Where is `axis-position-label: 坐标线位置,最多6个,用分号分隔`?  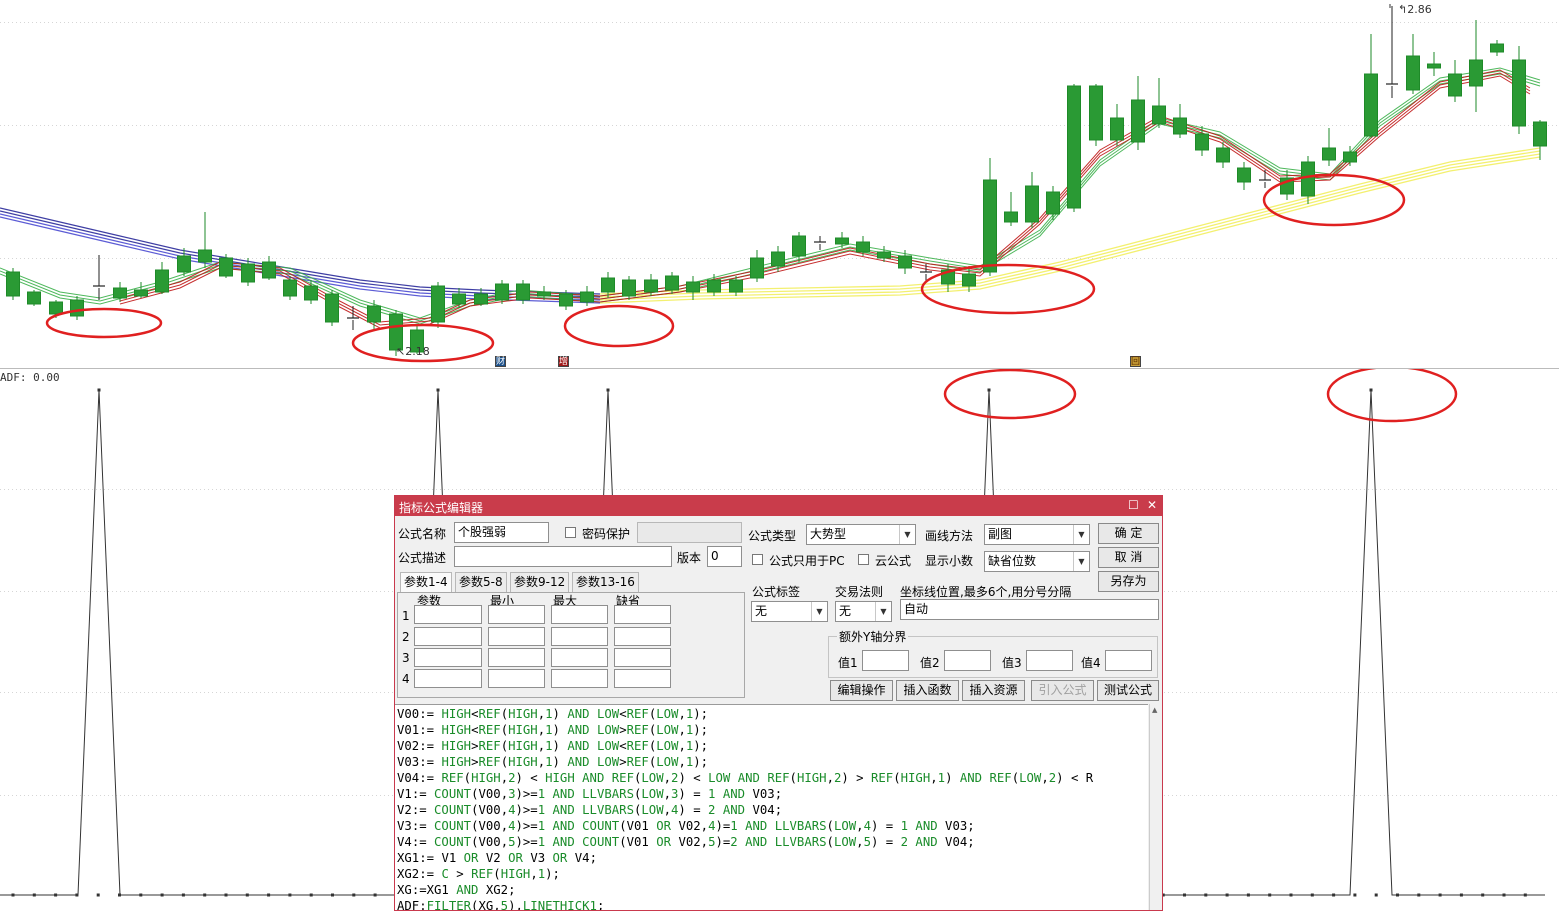
axis-position-label: 坐标线位置,最多6个,用分号分隔 is located at coordinates (986, 592).